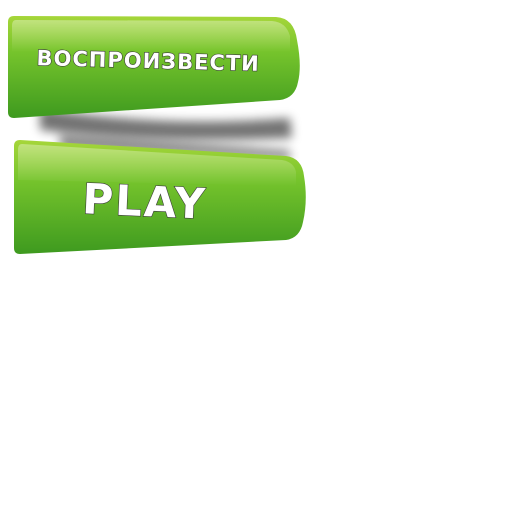 This screenshot has width=512, height=512. I want to click on vosproizvesti-button: ВОСПРОИЗВЕСТИ, so click(154, 67).